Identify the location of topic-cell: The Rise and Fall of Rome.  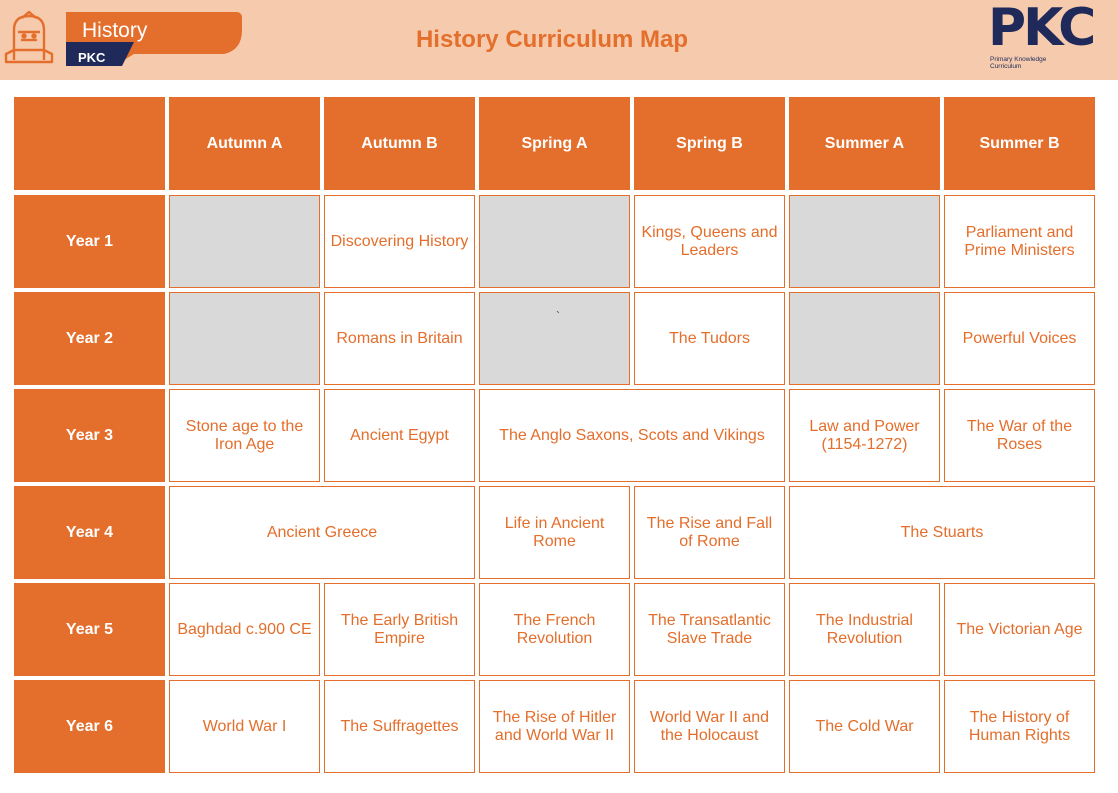
(709, 532).